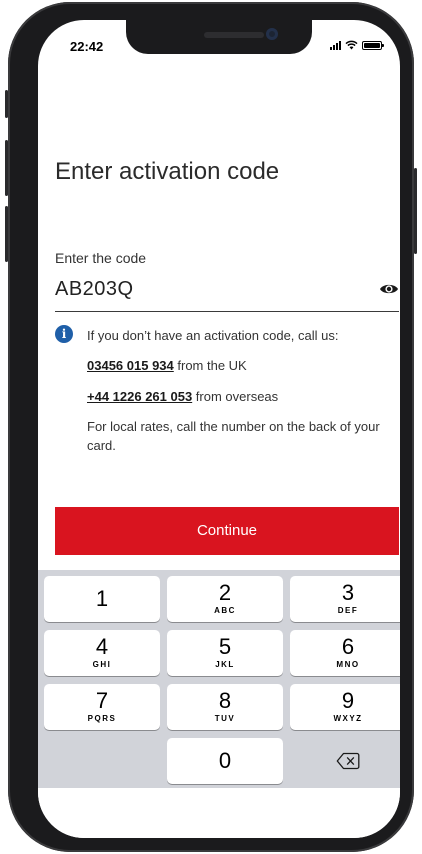 This screenshot has height=854, width=422. I want to click on eye-icon, so click(389, 289).